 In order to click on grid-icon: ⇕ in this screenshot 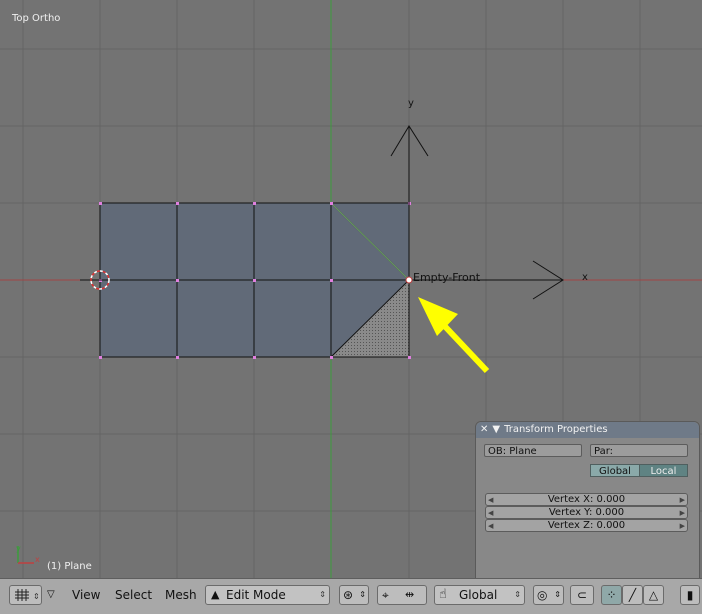, I will do `click(27, 595)`.